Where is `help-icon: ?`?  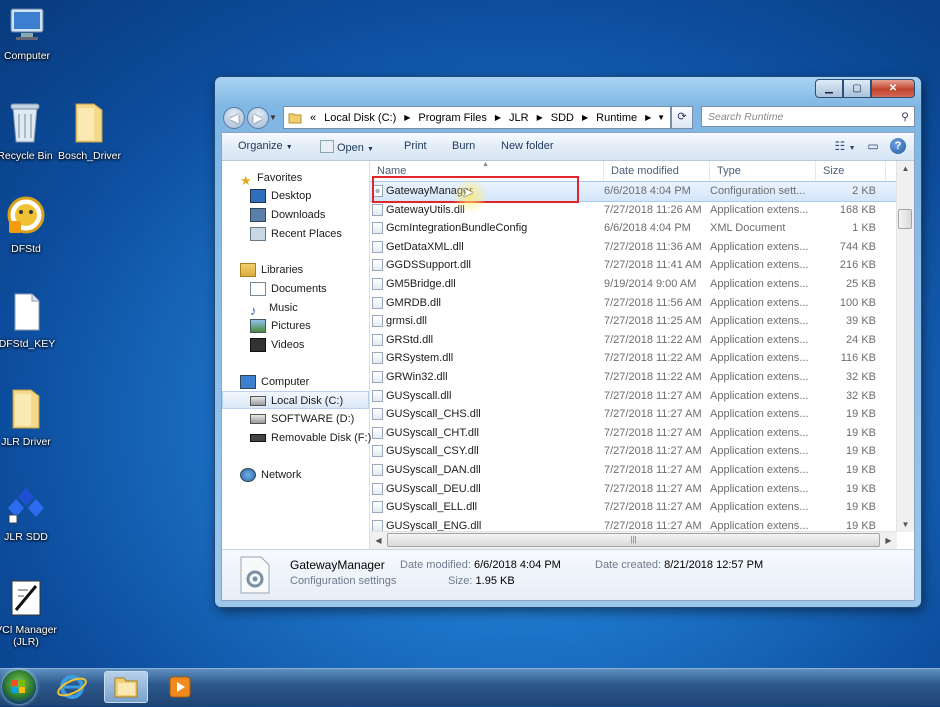
help-icon: ? is located at coordinates (898, 146).